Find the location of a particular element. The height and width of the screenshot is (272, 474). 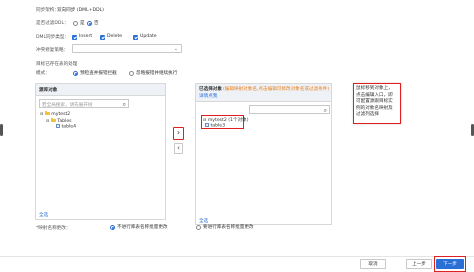

move-left-button: ‹ is located at coordinates (178, 148).